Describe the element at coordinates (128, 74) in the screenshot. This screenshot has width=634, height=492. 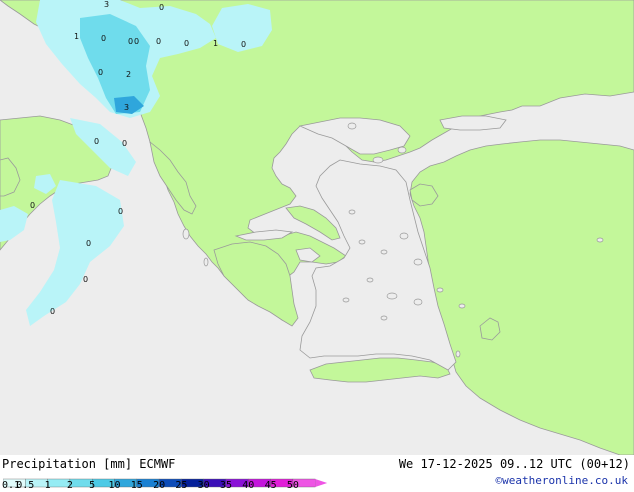
I see `cell-label: 2` at that location.